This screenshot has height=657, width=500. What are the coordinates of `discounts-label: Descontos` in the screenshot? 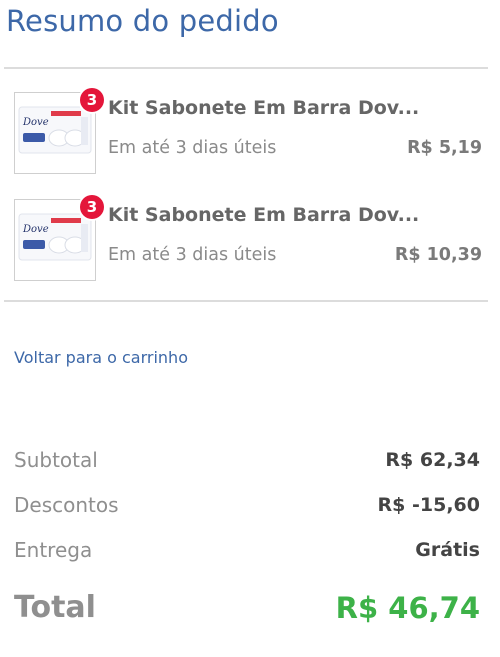 It's located at (66, 505).